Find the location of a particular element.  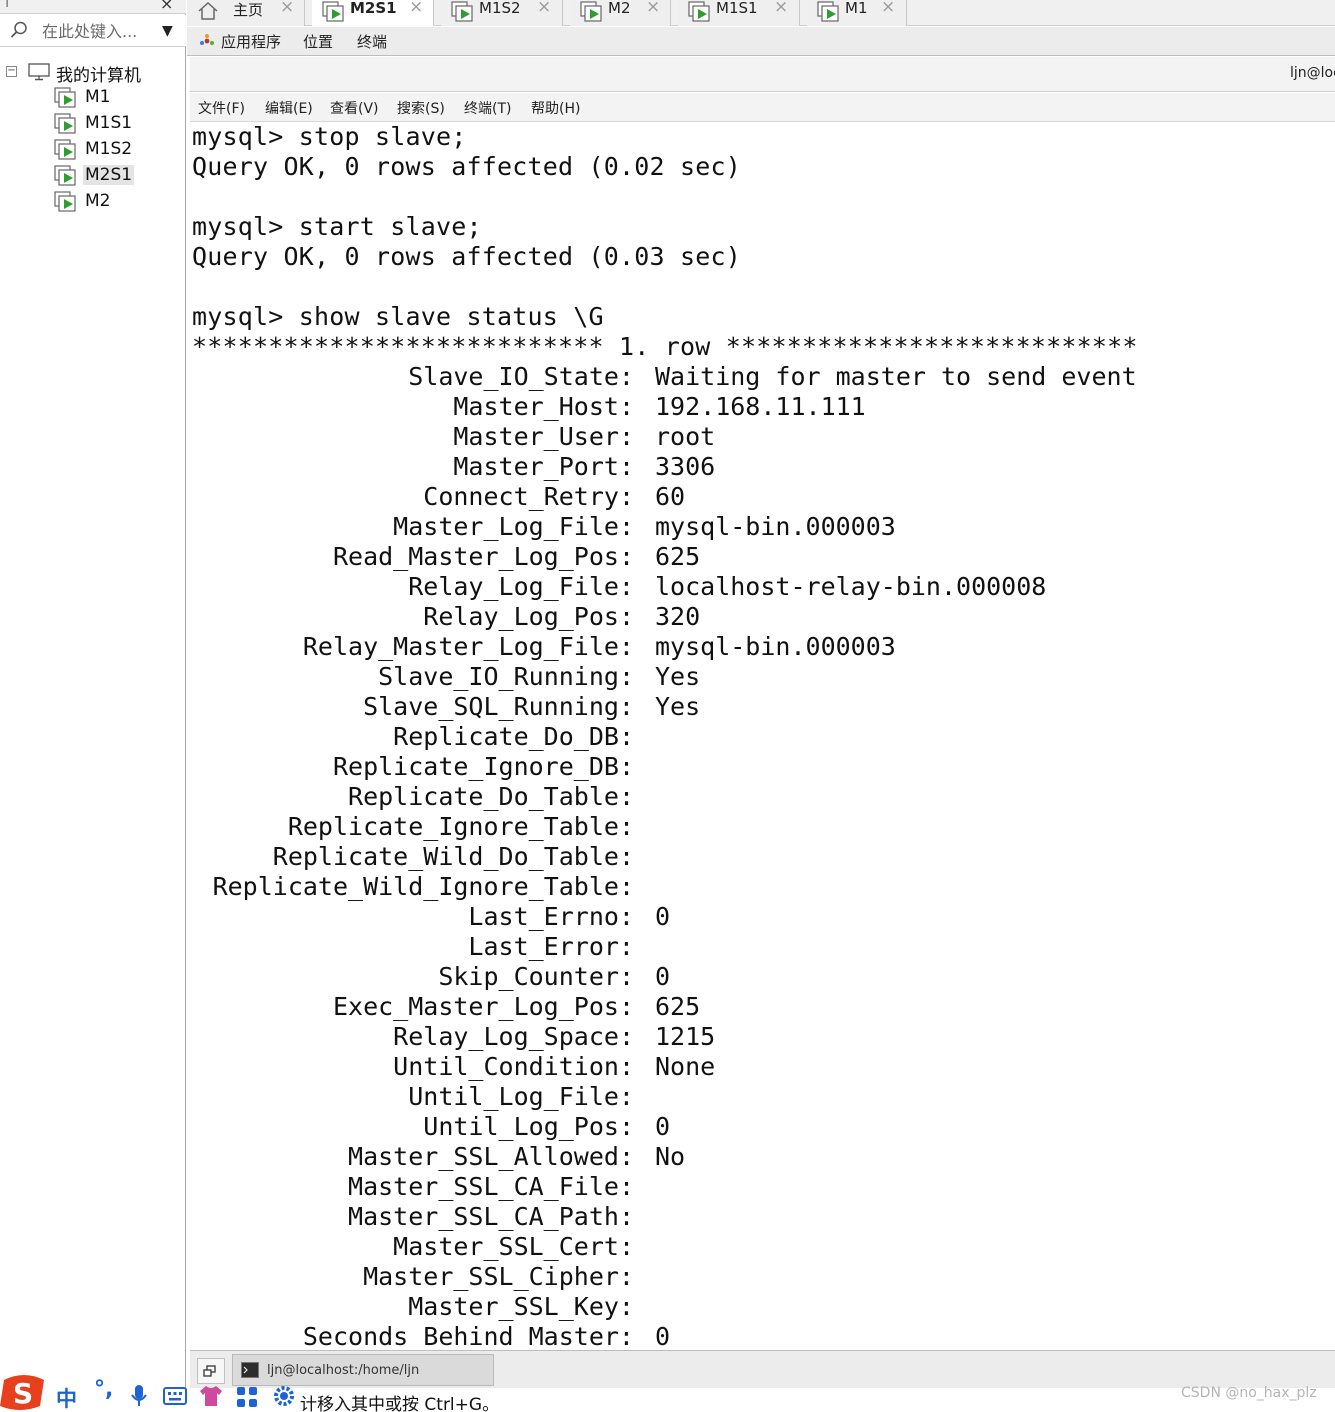

tree-item-m2: M2 is located at coordinates (109, 201).